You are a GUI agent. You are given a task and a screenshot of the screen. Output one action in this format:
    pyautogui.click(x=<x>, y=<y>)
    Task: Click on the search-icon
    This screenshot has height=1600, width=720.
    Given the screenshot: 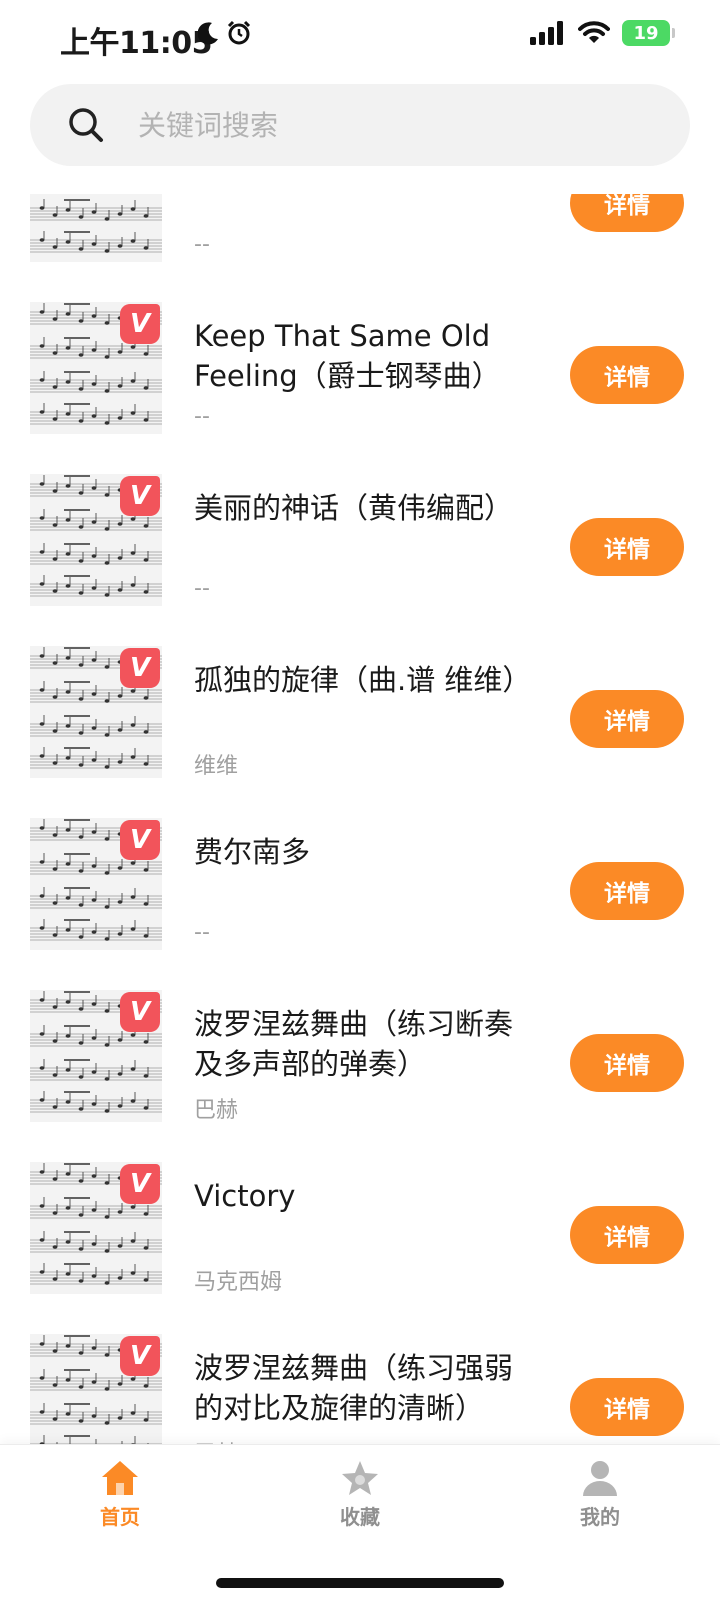 What is the action you would take?
    pyautogui.click(x=86, y=125)
    